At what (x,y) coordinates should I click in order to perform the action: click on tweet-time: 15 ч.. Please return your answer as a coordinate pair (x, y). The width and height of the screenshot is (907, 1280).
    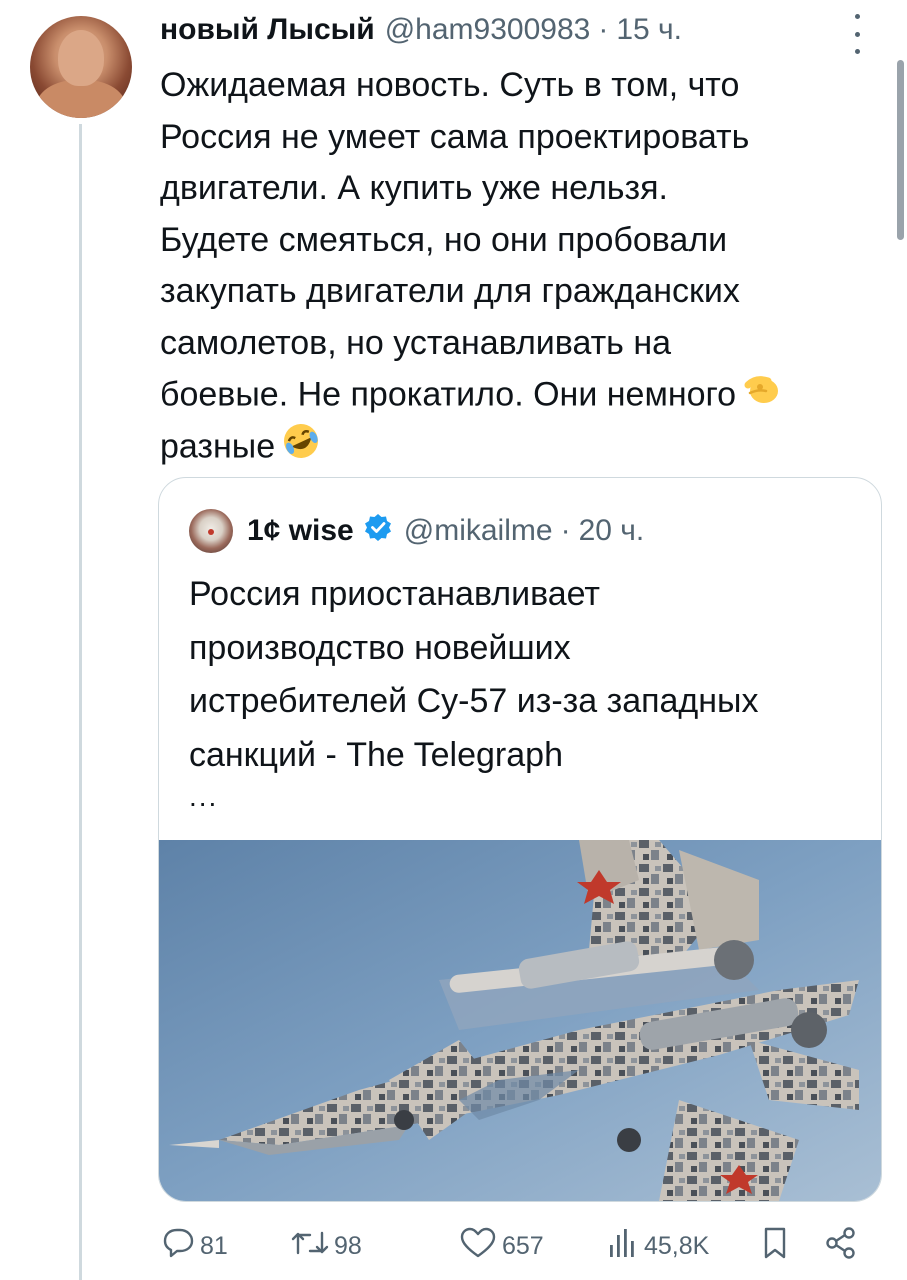
    Looking at the image, I should click on (649, 30).